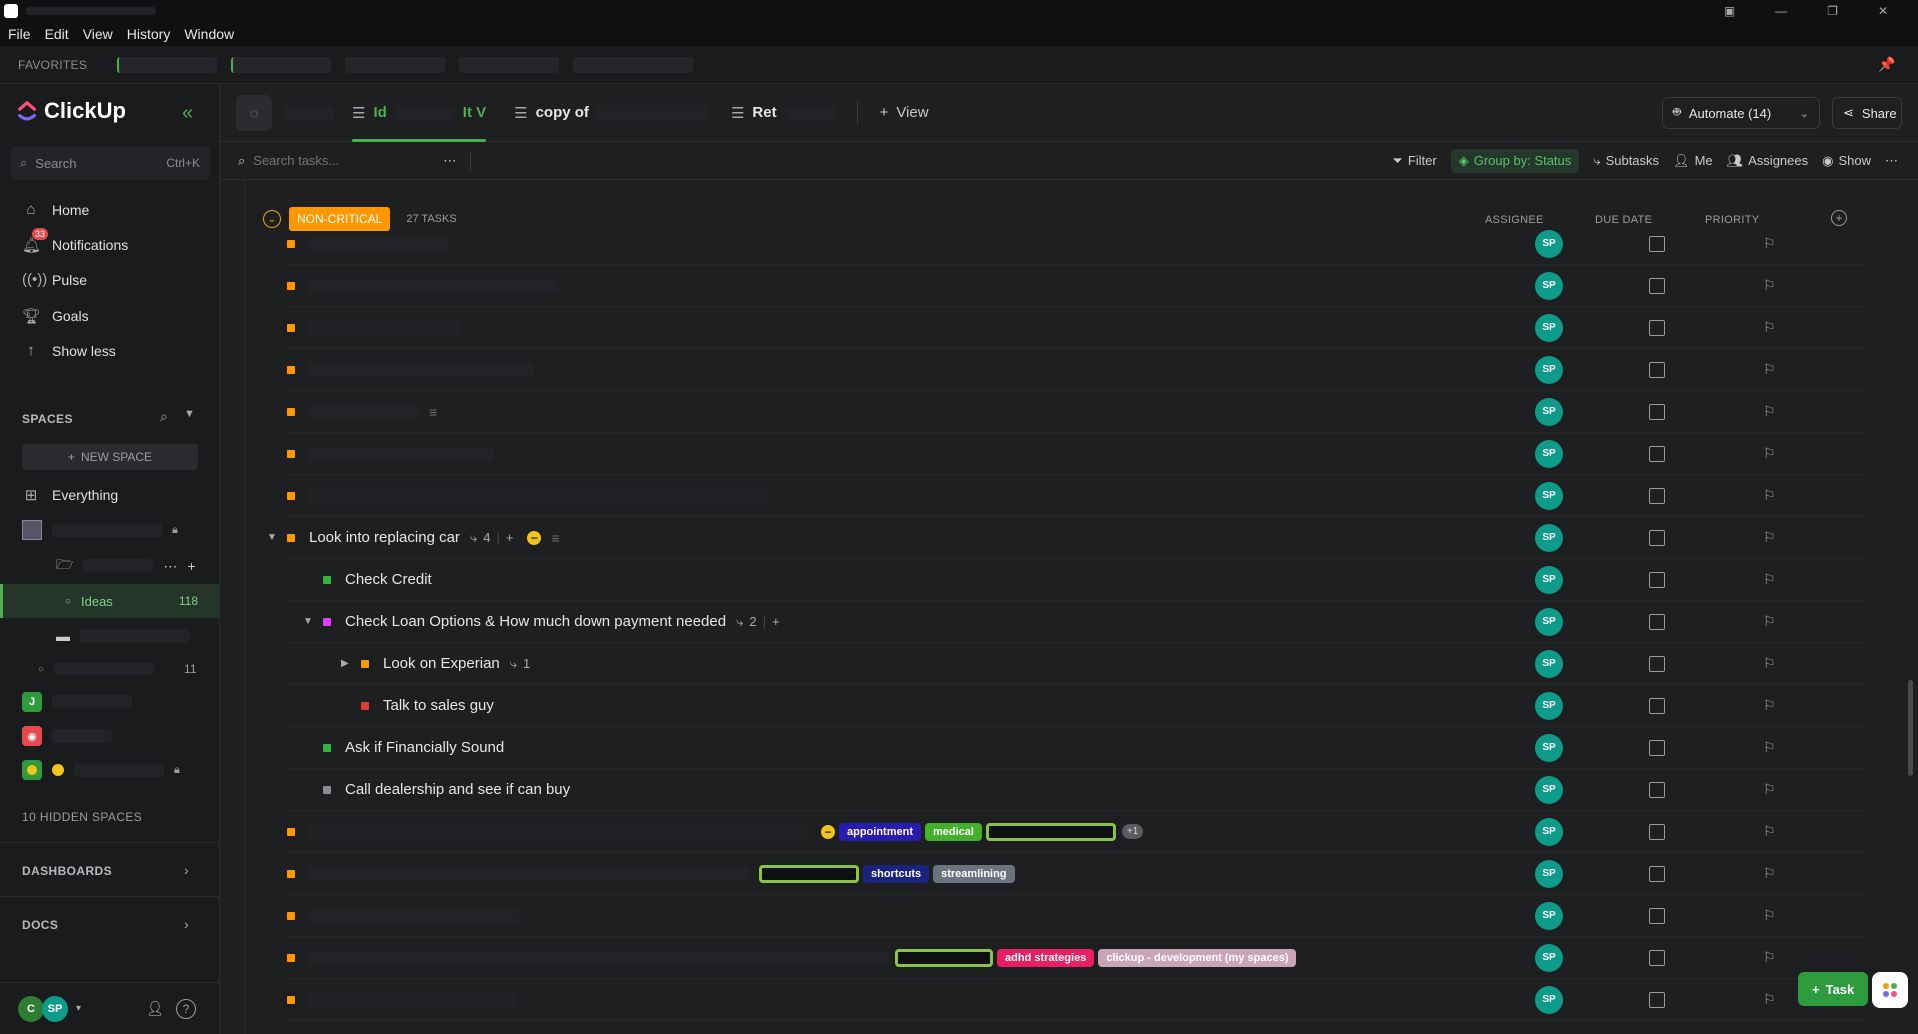 The width and height of the screenshot is (1918, 1034). Describe the element at coordinates (100, 530) in the screenshot. I see `space-item: 🔒︎` at that location.